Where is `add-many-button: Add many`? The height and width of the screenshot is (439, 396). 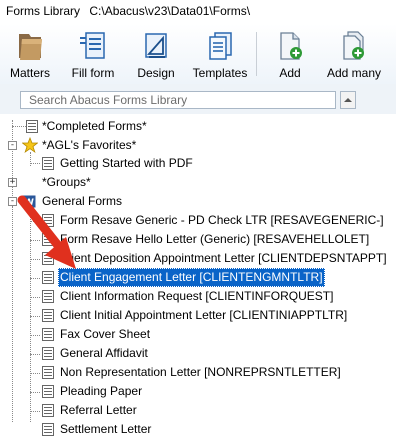
add-many-button: Add many is located at coordinates (354, 54).